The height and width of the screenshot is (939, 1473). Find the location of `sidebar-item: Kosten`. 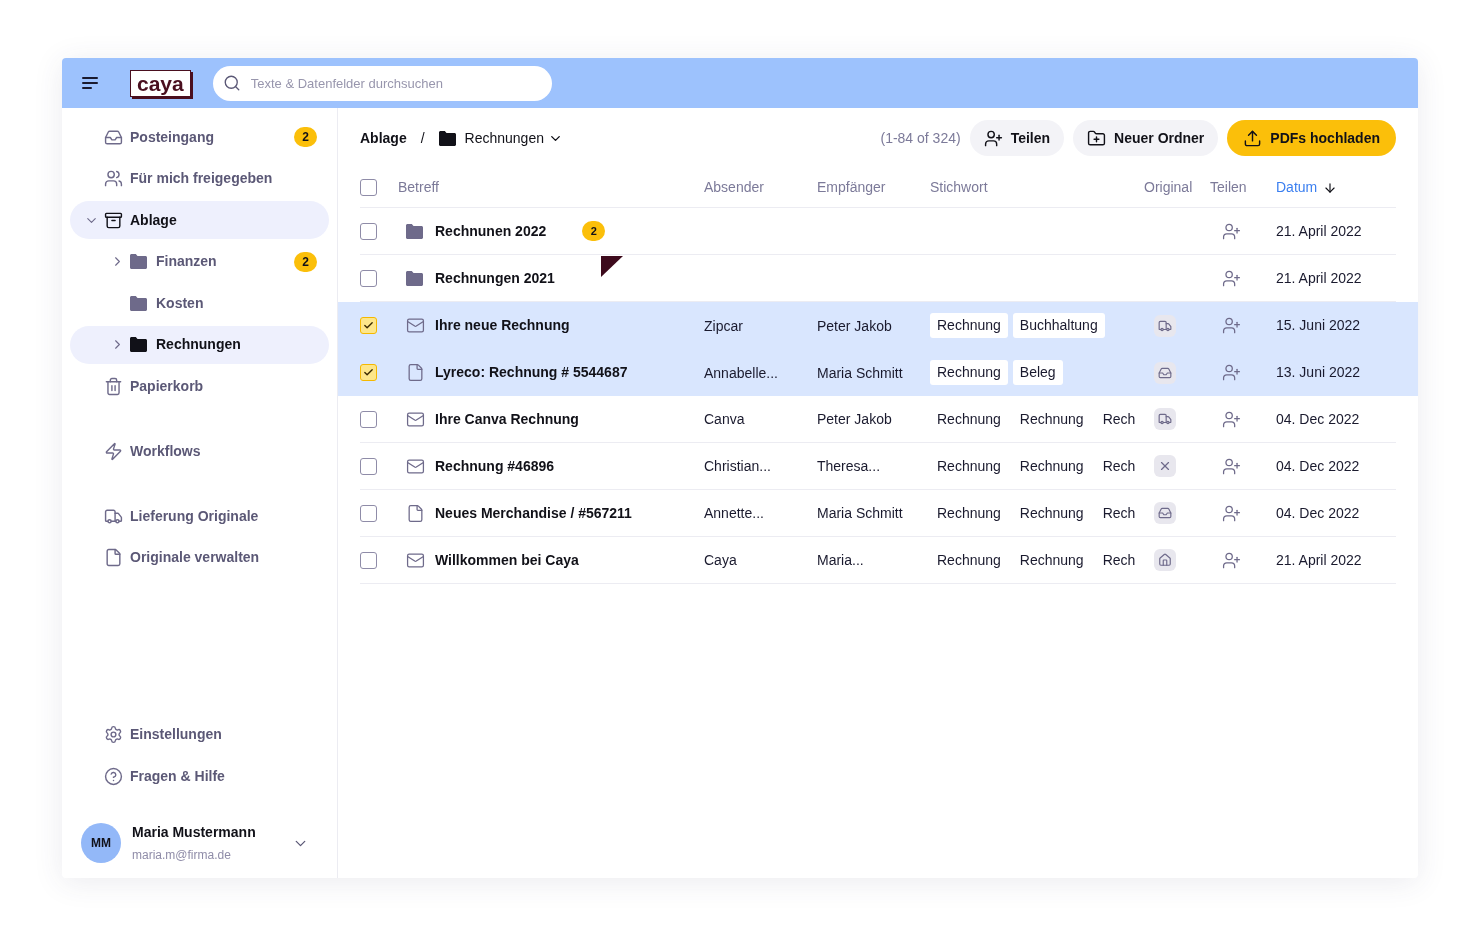

sidebar-item: Kosten is located at coordinates (199, 303).